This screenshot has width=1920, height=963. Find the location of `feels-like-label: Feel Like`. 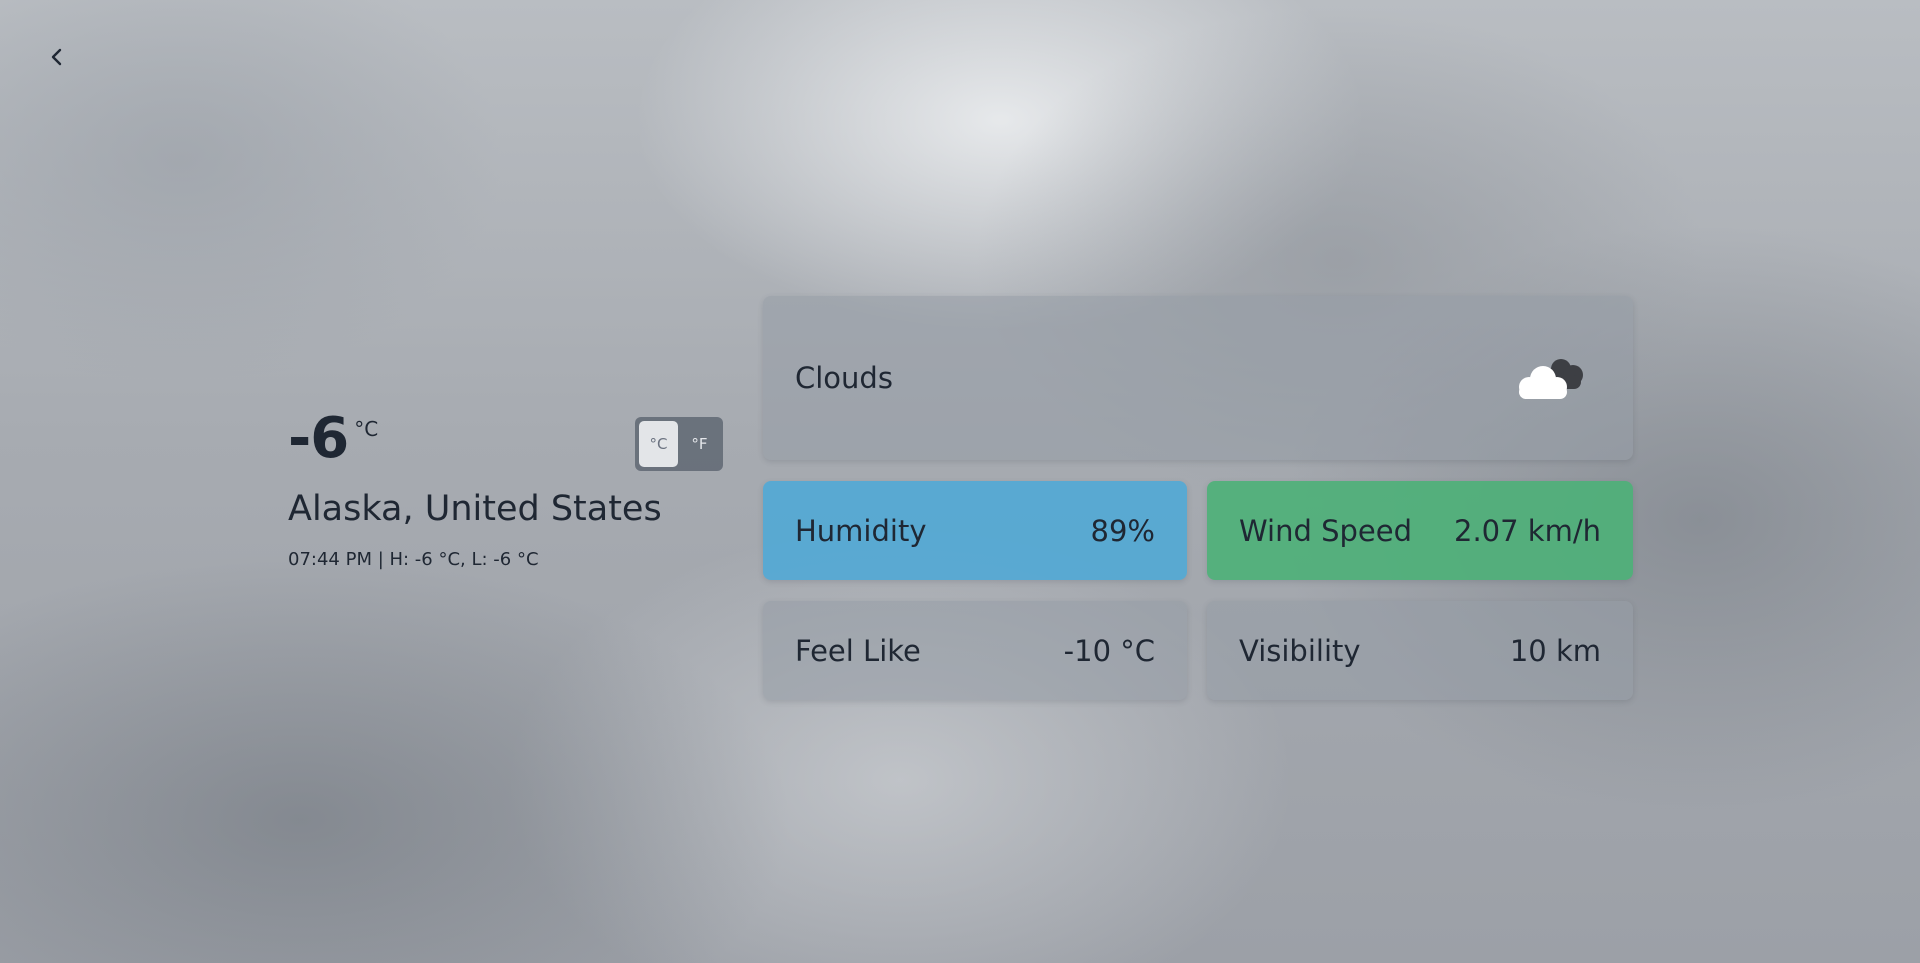

feels-like-label: Feel Like is located at coordinates (858, 650).